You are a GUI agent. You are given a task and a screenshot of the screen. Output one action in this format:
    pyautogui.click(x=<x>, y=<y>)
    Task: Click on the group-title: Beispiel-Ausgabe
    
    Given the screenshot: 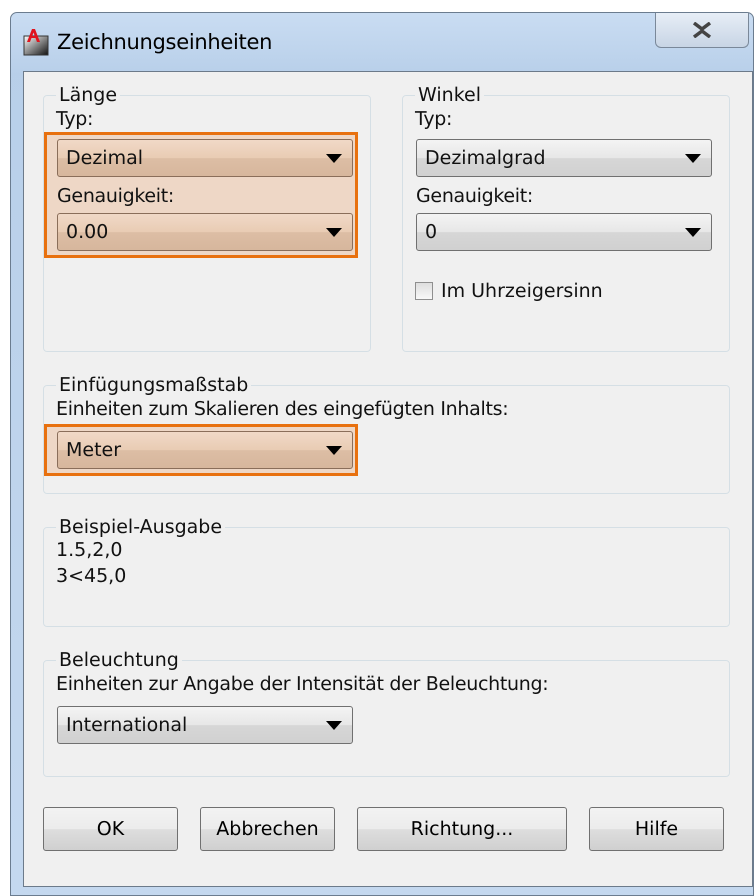 What is the action you would take?
    pyautogui.click(x=141, y=527)
    